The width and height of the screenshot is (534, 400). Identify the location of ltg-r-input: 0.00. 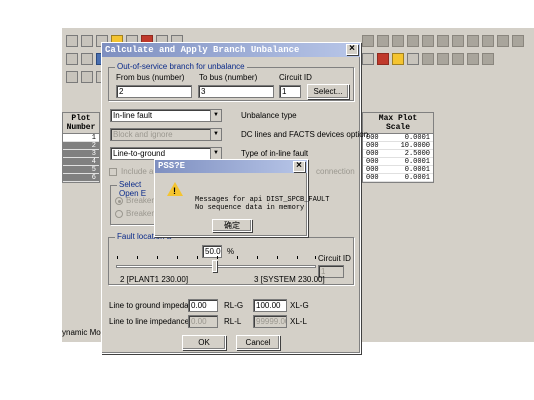
(203, 305).